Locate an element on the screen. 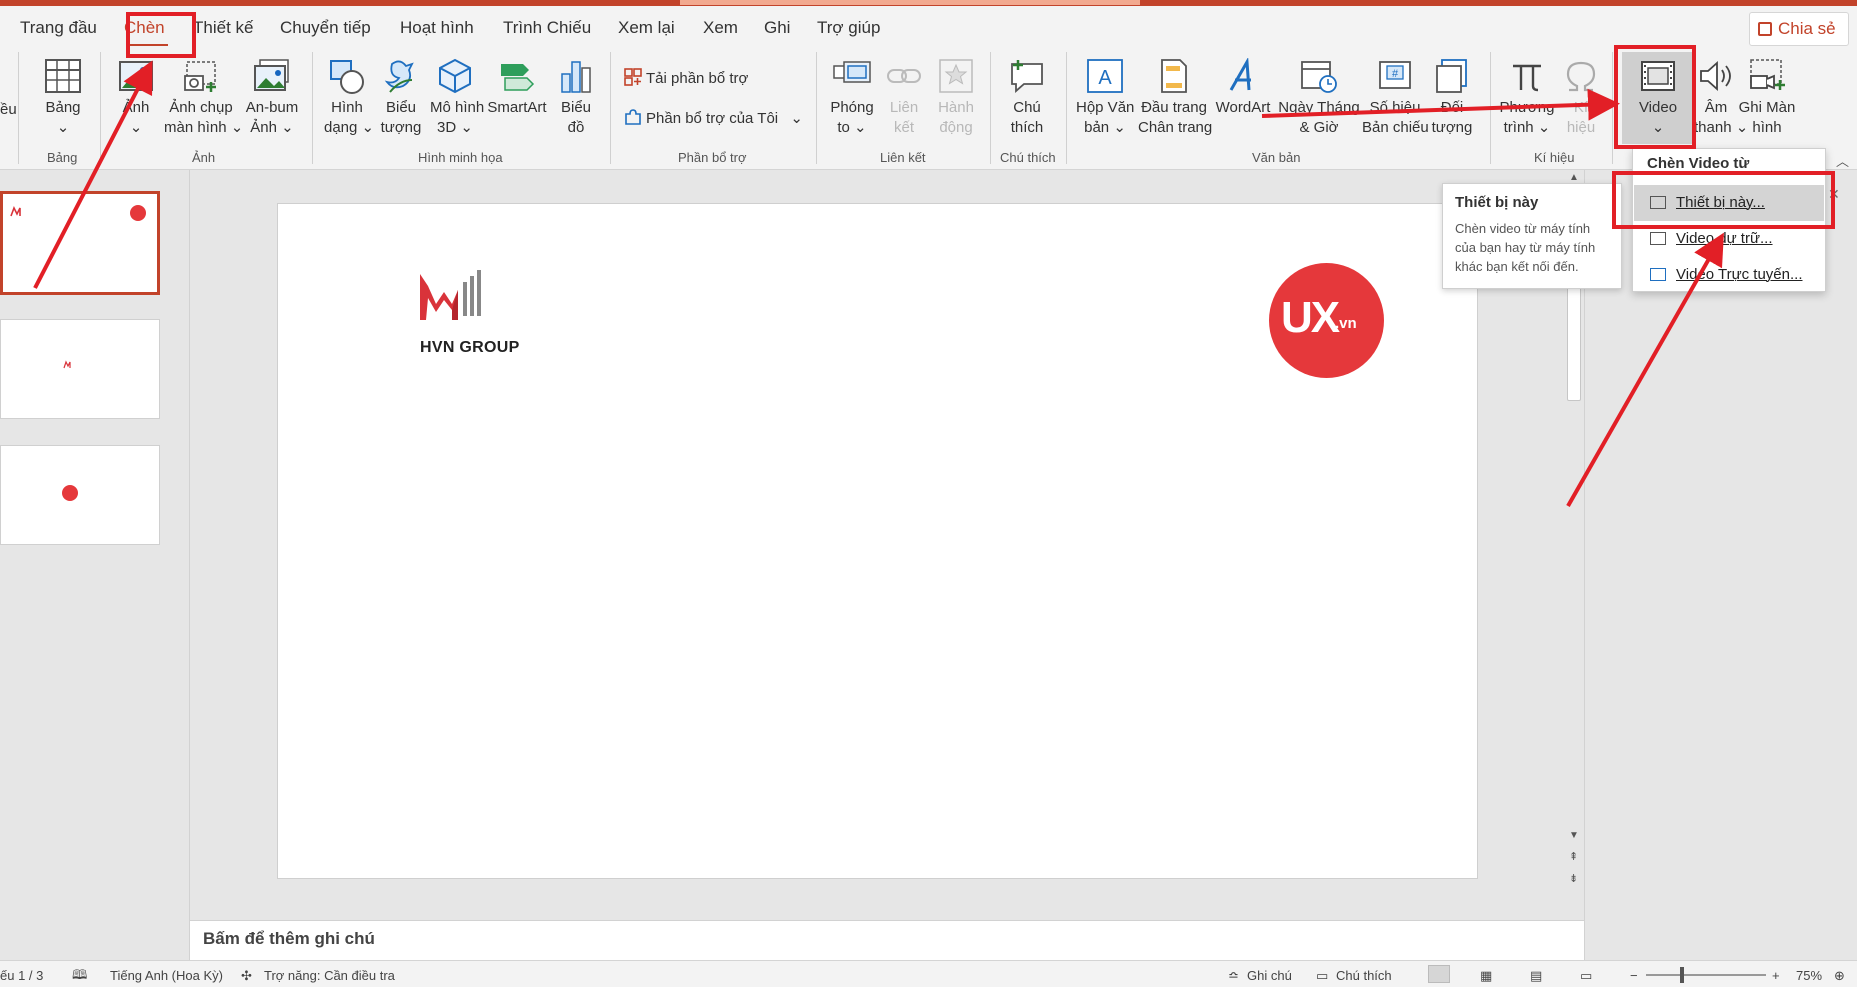 The image size is (1857, 987). arrow-to-this-device is located at coordinates (1645, 369).